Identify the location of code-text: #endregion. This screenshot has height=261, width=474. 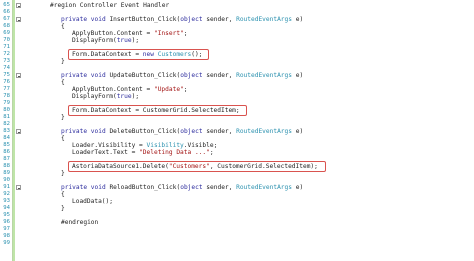
(79, 222).